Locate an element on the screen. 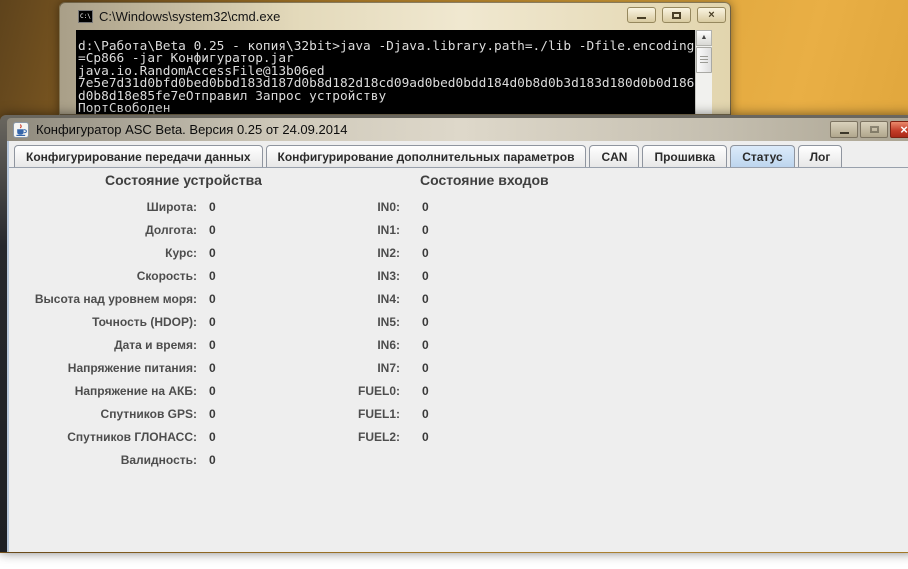 The height and width of the screenshot is (569, 908). configurator-window-controls: × is located at coordinates (869, 129).